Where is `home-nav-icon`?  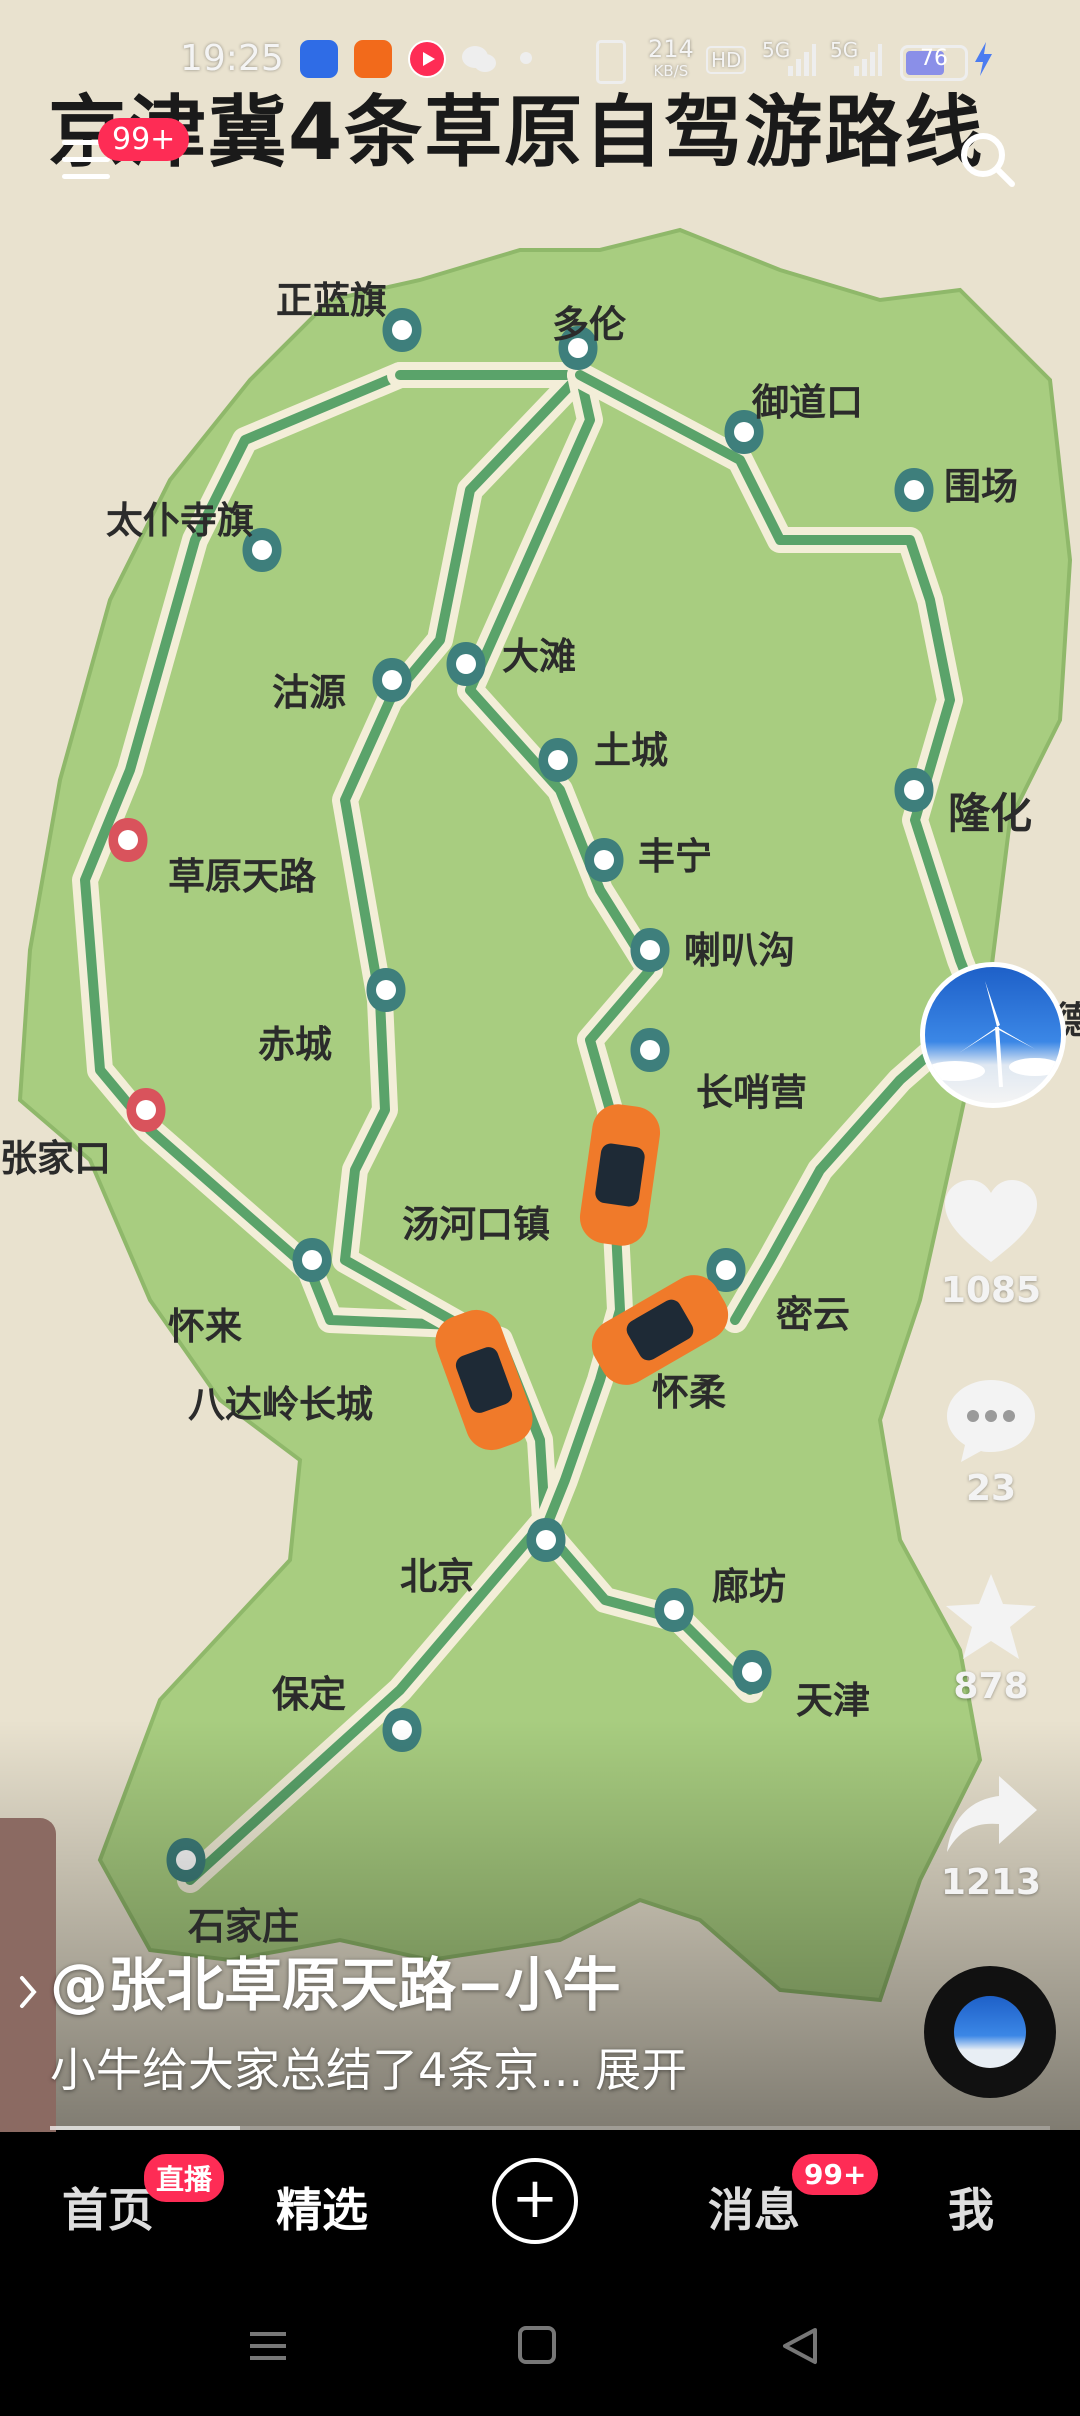
home-nav-icon is located at coordinates (537, 2345).